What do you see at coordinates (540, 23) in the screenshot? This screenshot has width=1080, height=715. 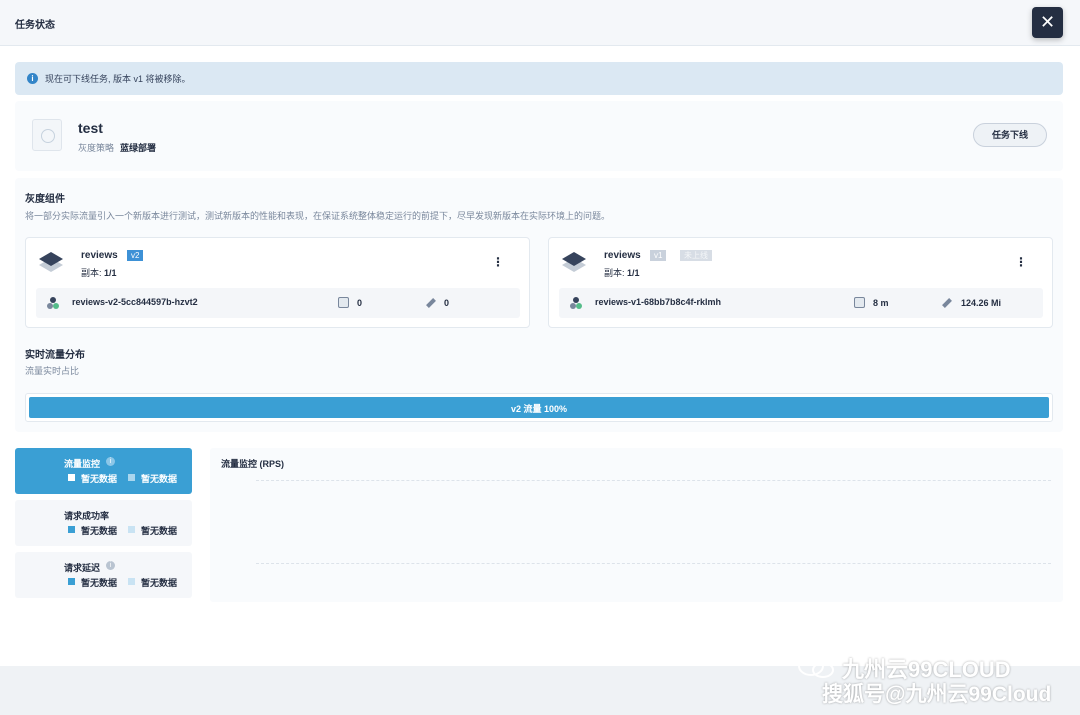 I see `modal-header: 任务状态` at bounding box center [540, 23].